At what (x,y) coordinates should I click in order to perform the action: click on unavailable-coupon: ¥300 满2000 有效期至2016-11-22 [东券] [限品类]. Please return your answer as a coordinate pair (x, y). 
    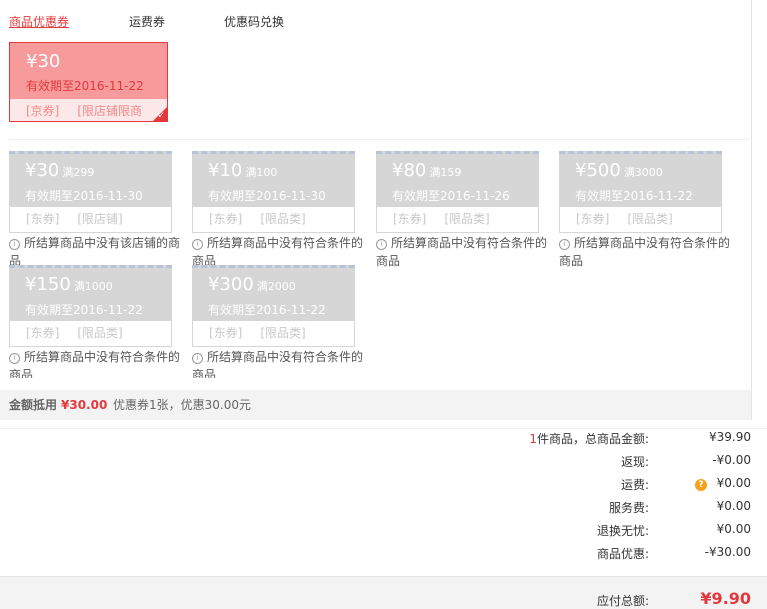
    Looking at the image, I should click on (273, 306).